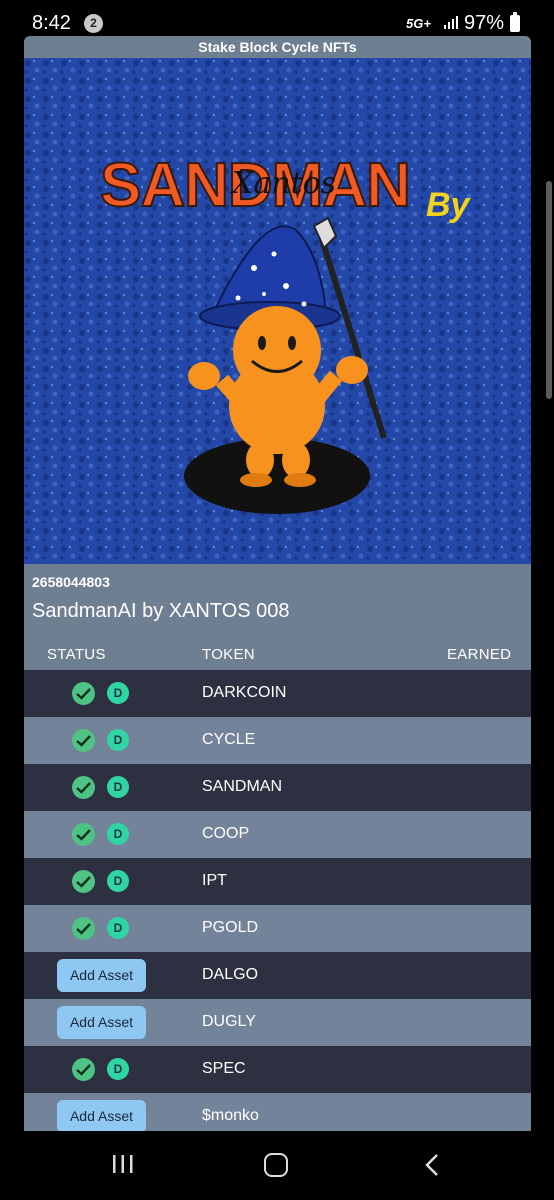  Describe the element at coordinates (277, 47) in the screenshot. I see `page-title: Stake Block Cycle NFTs` at that location.